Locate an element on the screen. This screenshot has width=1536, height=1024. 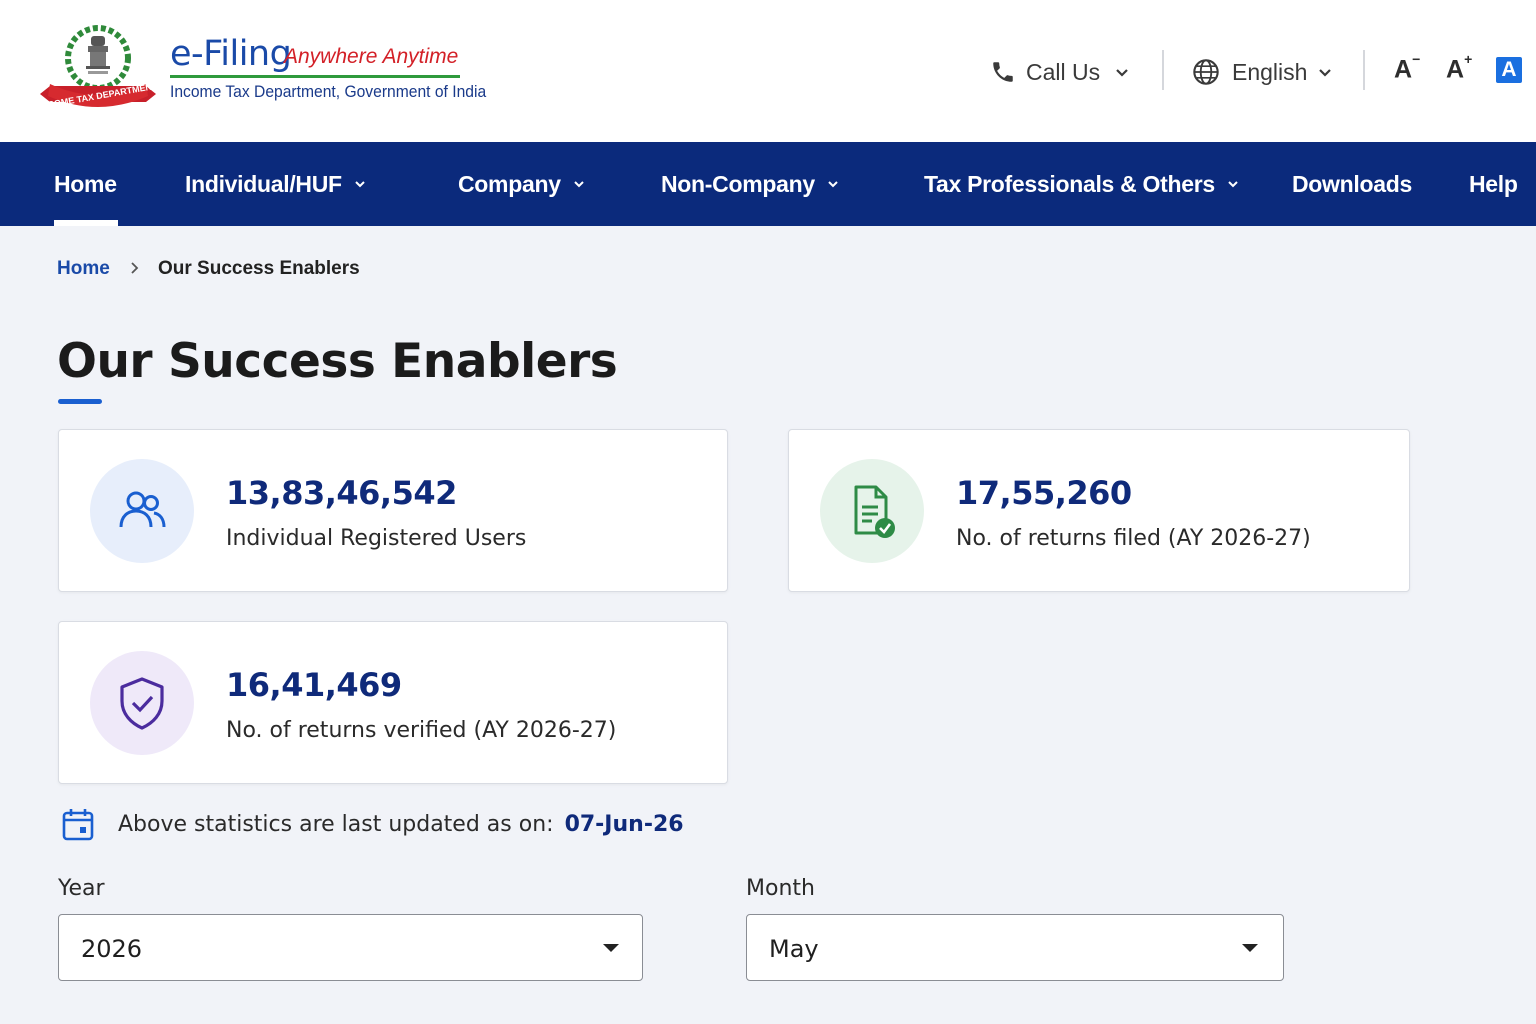
stat-value: 13,83,46,542 is located at coordinates (341, 493).